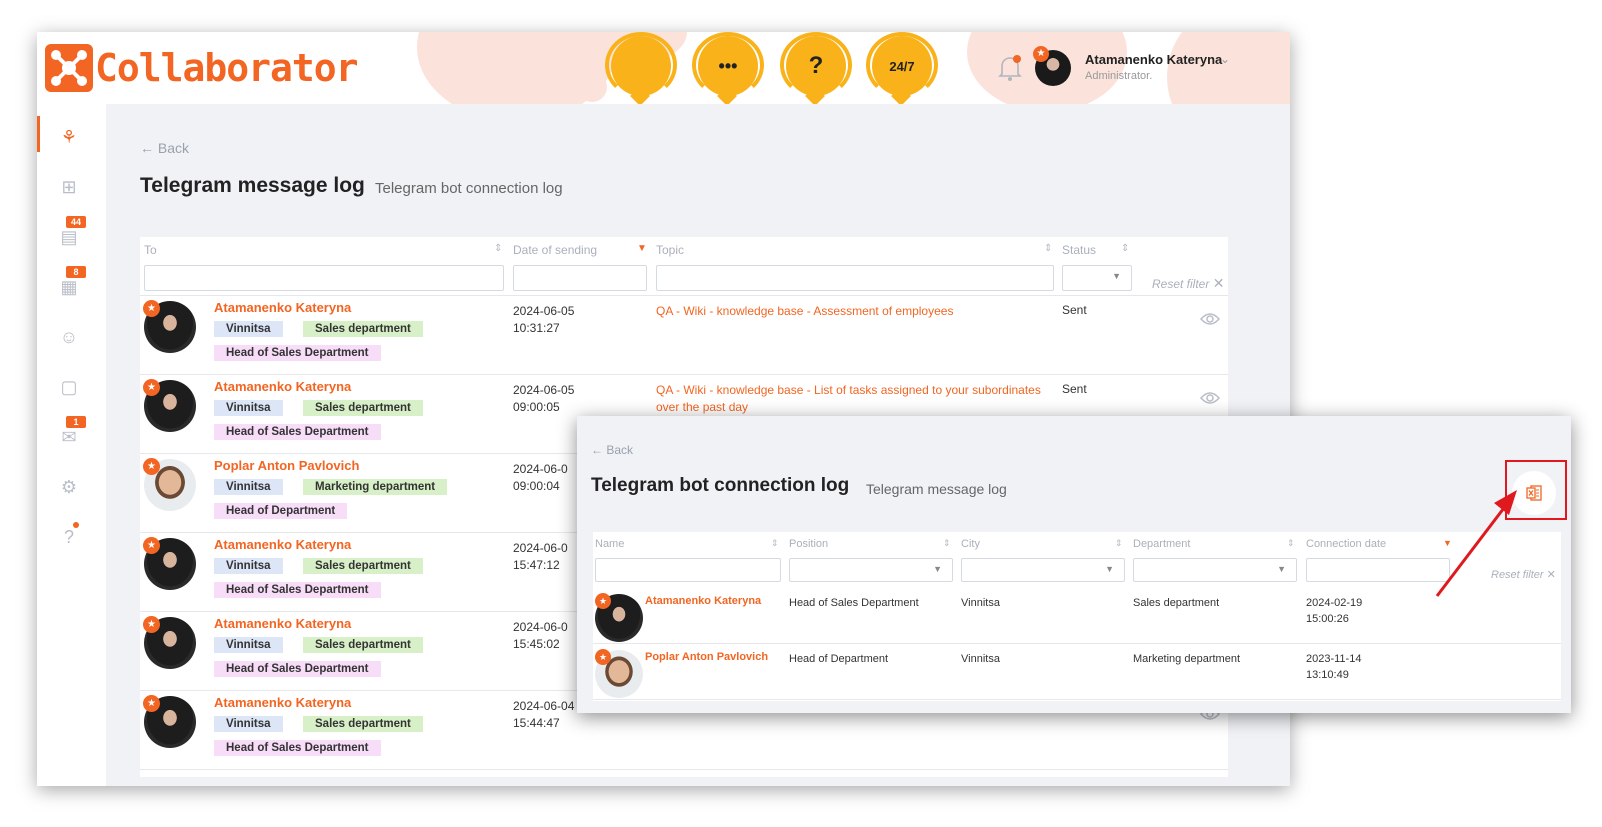 This screenshot has width=1602, height=827. What do you see at coordinates (670, 250) in the screenshot?
I see `column-header-topic: Topic` at bounding box center [670, 250].